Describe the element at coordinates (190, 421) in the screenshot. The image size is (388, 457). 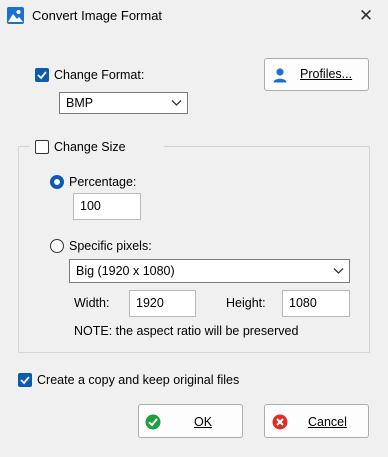
I see `ok-button: OK` at that location.